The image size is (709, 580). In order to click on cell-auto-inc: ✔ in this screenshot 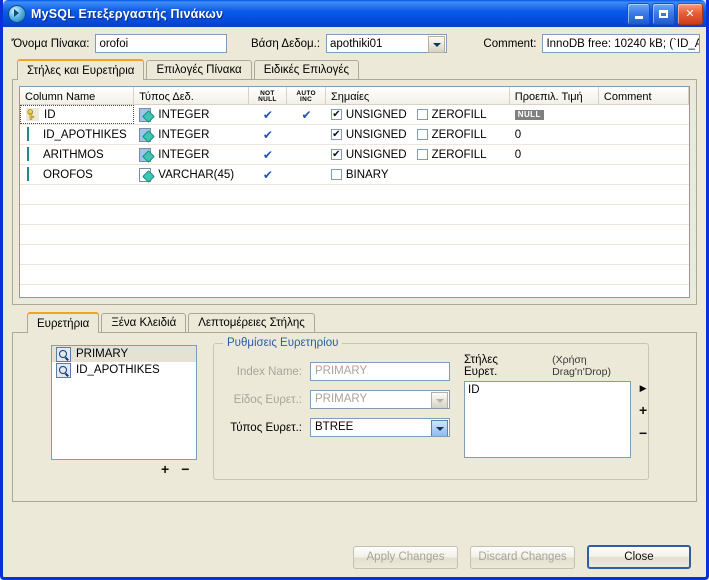, I will do `click(306, 114)`.